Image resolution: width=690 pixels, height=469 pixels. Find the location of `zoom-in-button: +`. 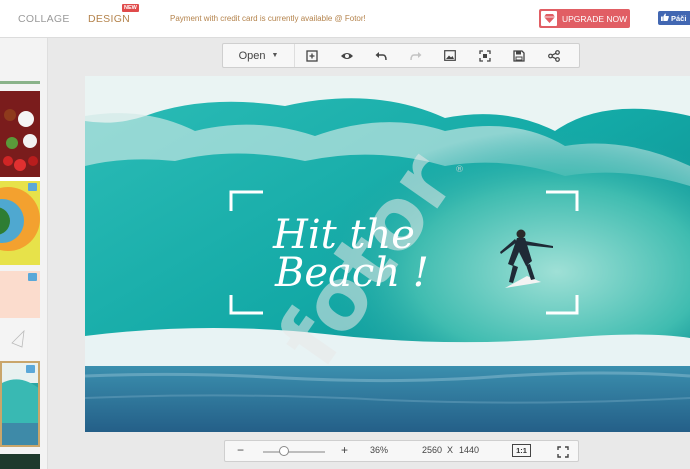

zoom-in-button: + is located at coordinates (344, 450).